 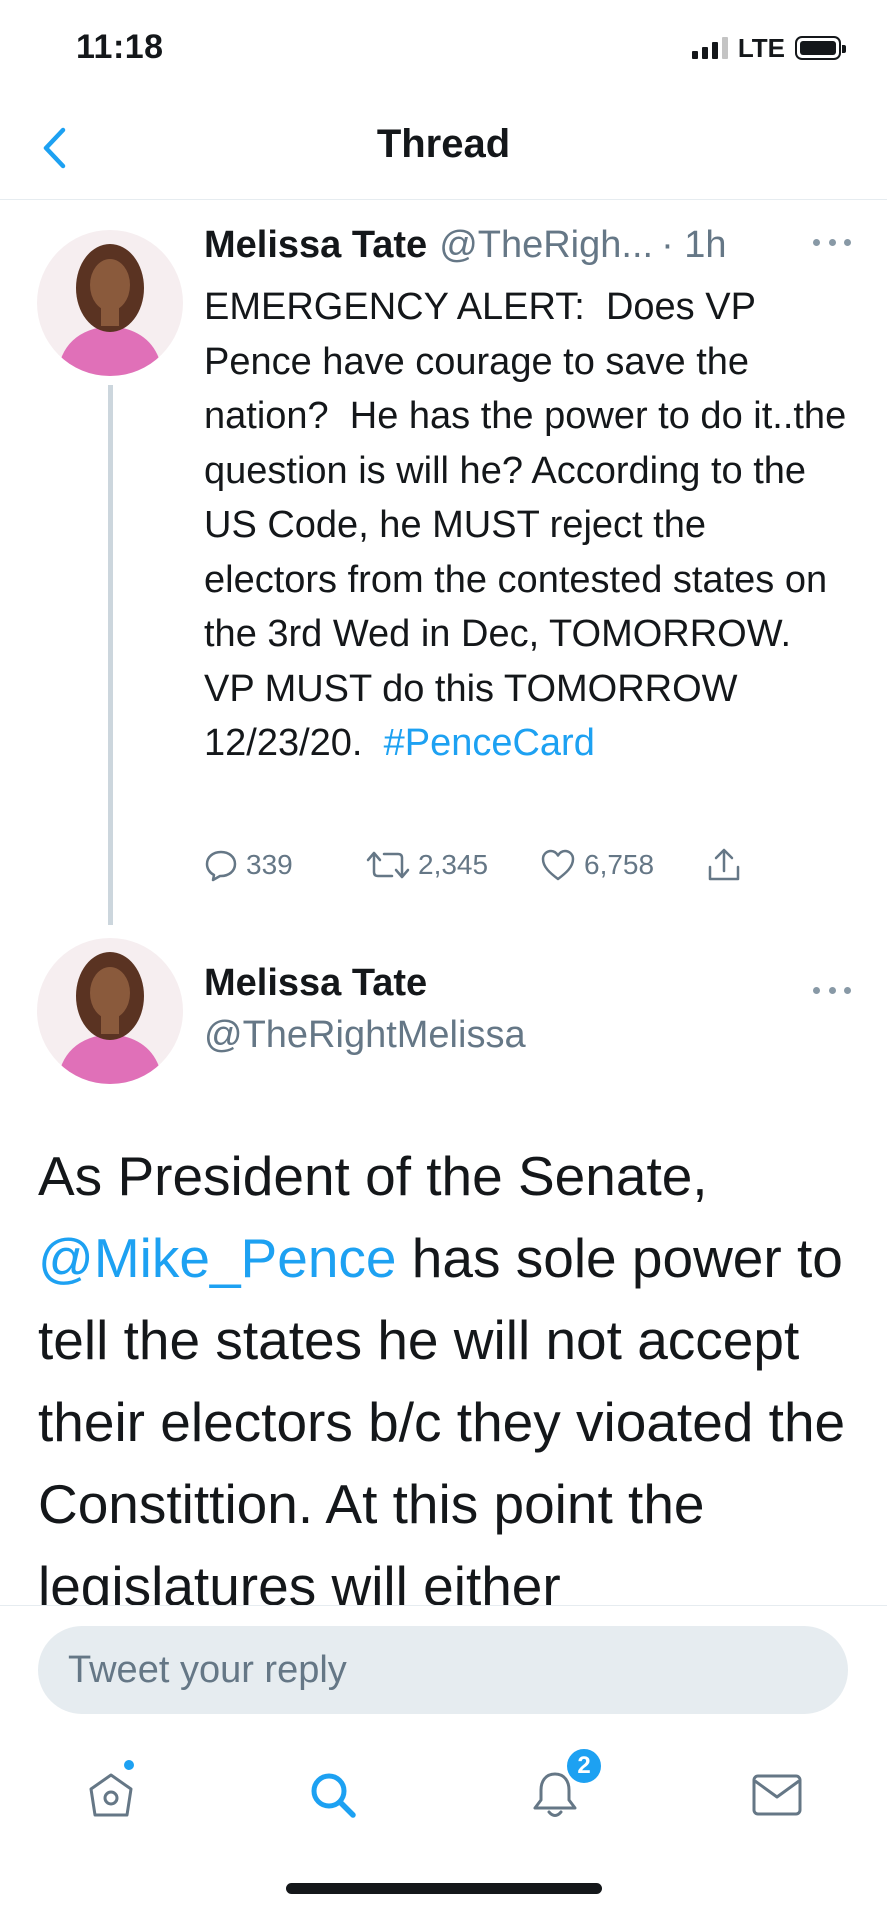 What do you see at coordinates (584, 1766) in the screenshot?
I see `notification-badge: 2` at bounding box center [584, 1766].